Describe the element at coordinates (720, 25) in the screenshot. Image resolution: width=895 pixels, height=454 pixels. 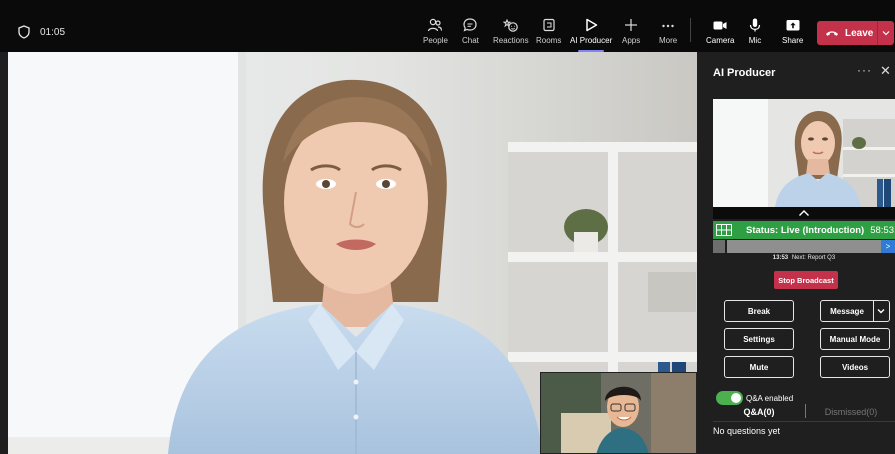
I see `camera-icon` at that location.